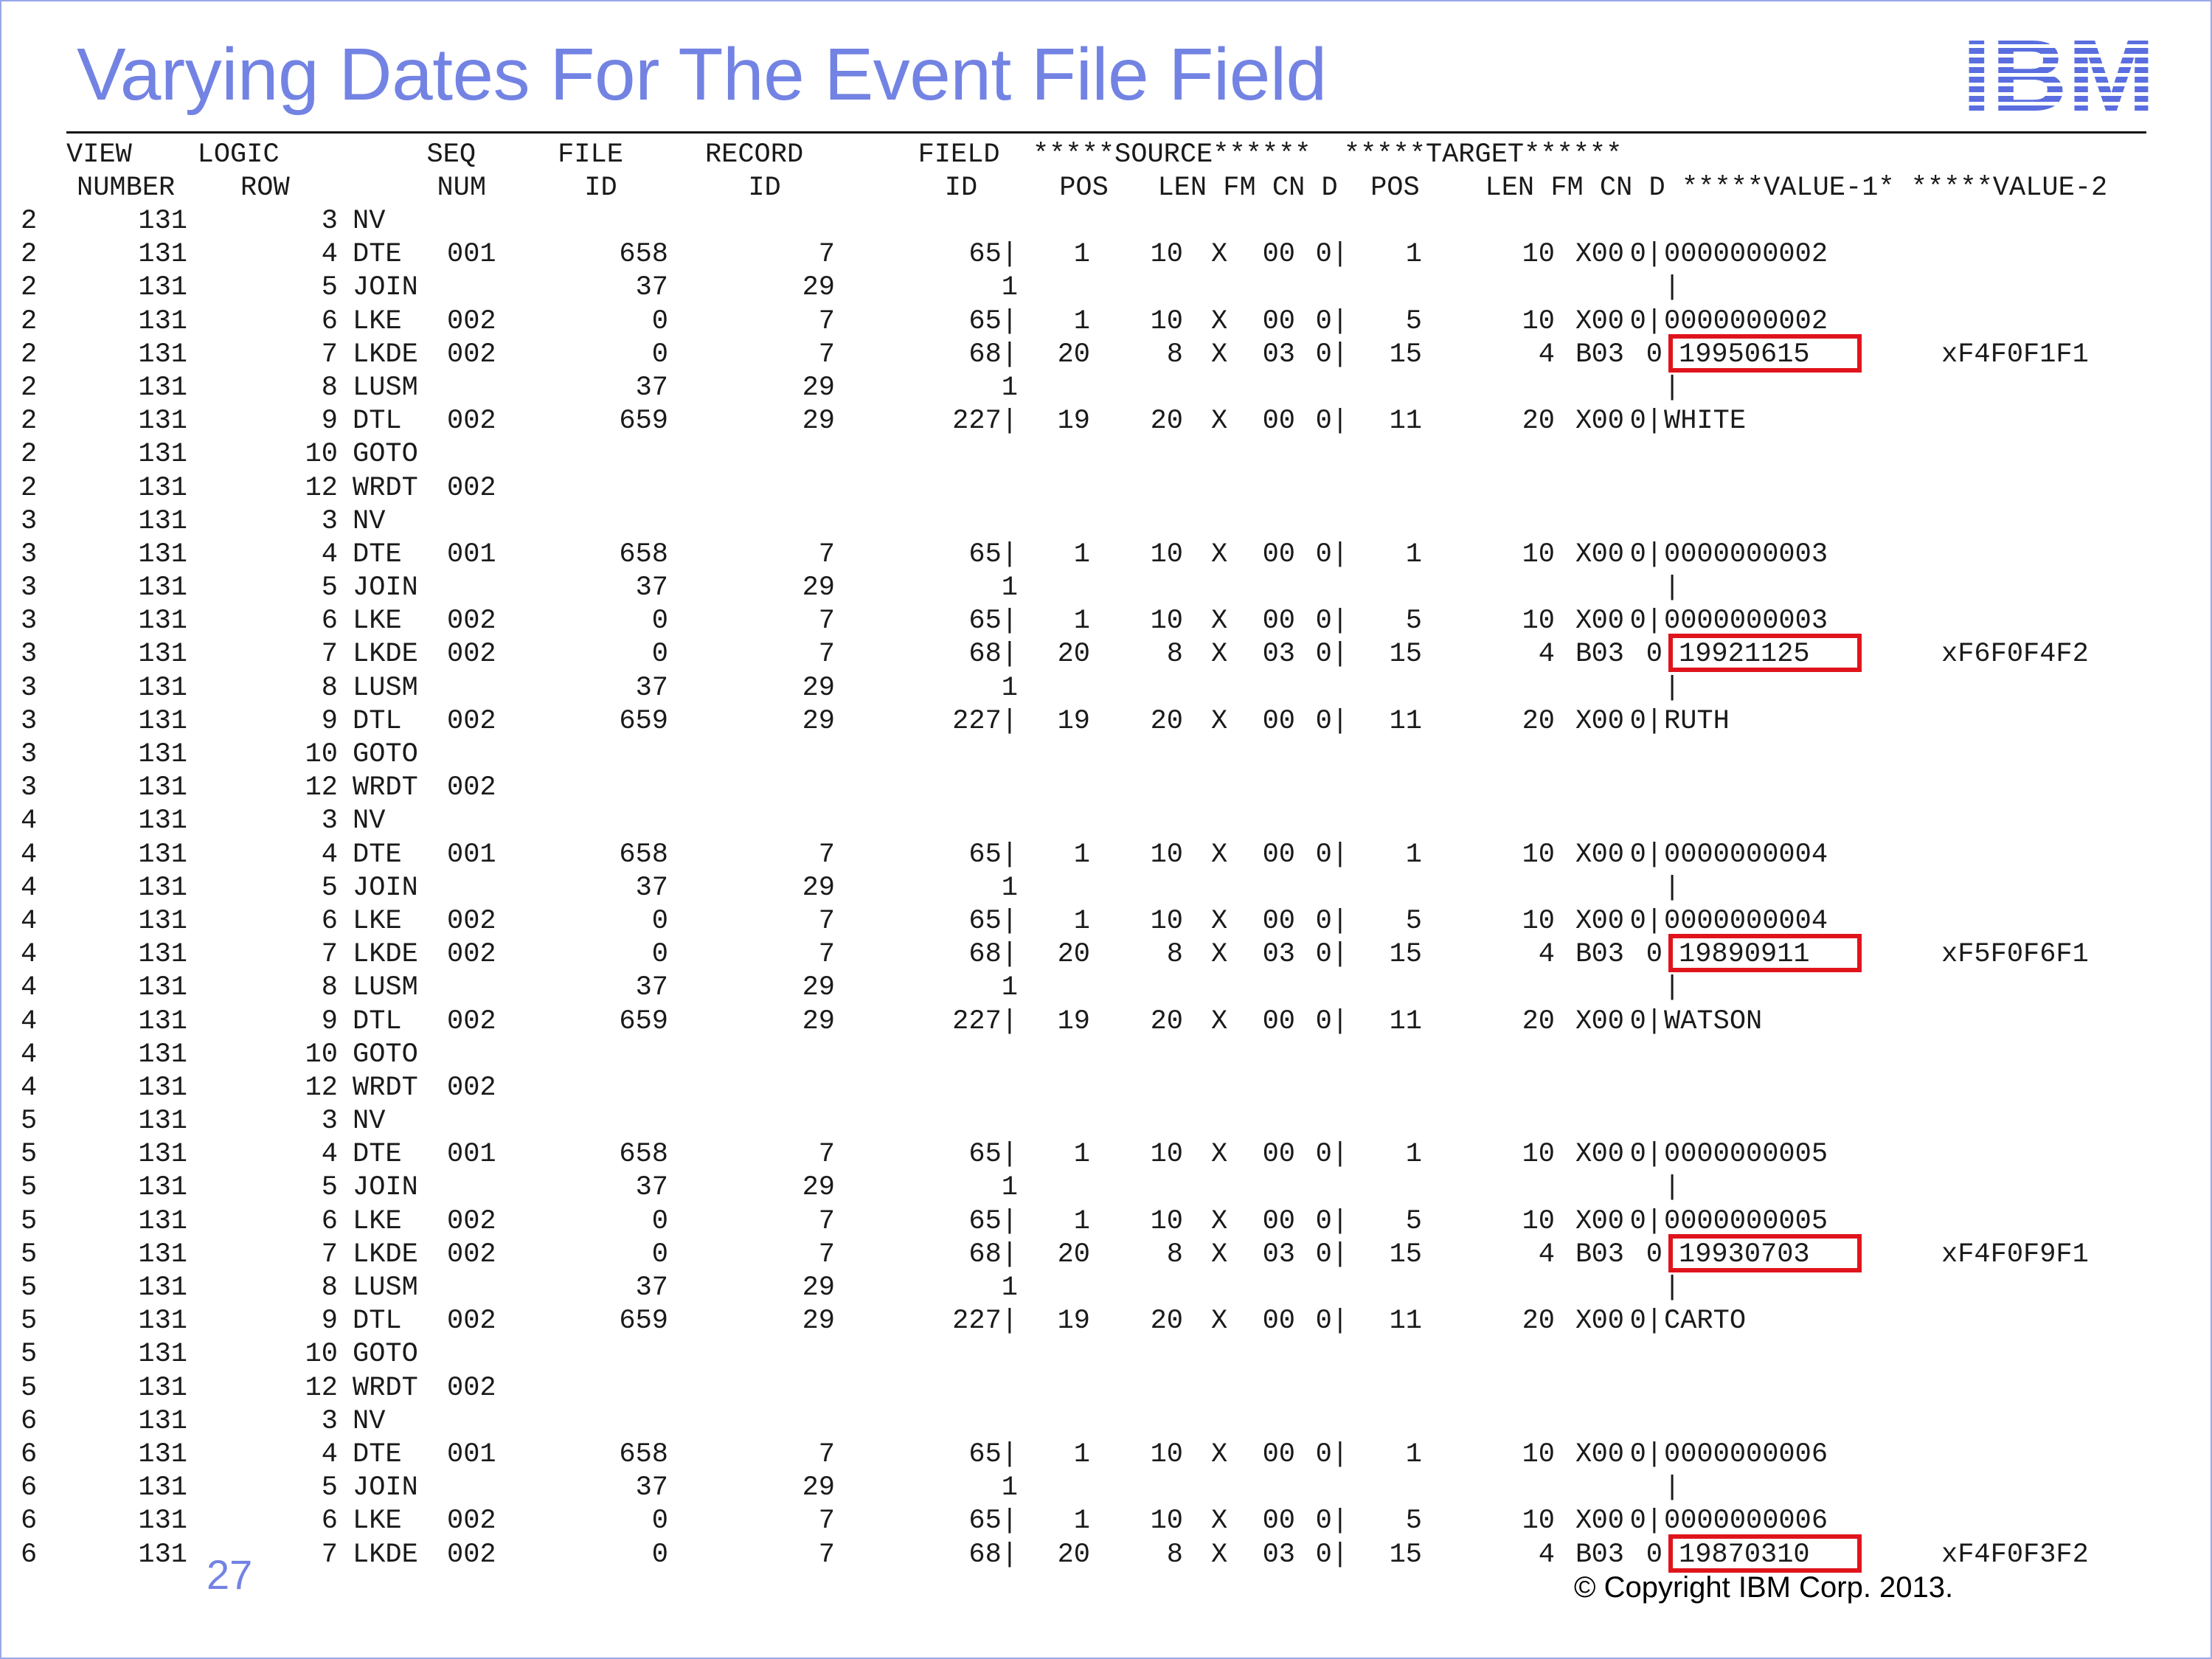 This screenshot has height=1659, width=2212. What do you see at coordinates (1174, 955) in the screenshot?
I see `cell-source-len: 8` at bounding box center [1174, 955].